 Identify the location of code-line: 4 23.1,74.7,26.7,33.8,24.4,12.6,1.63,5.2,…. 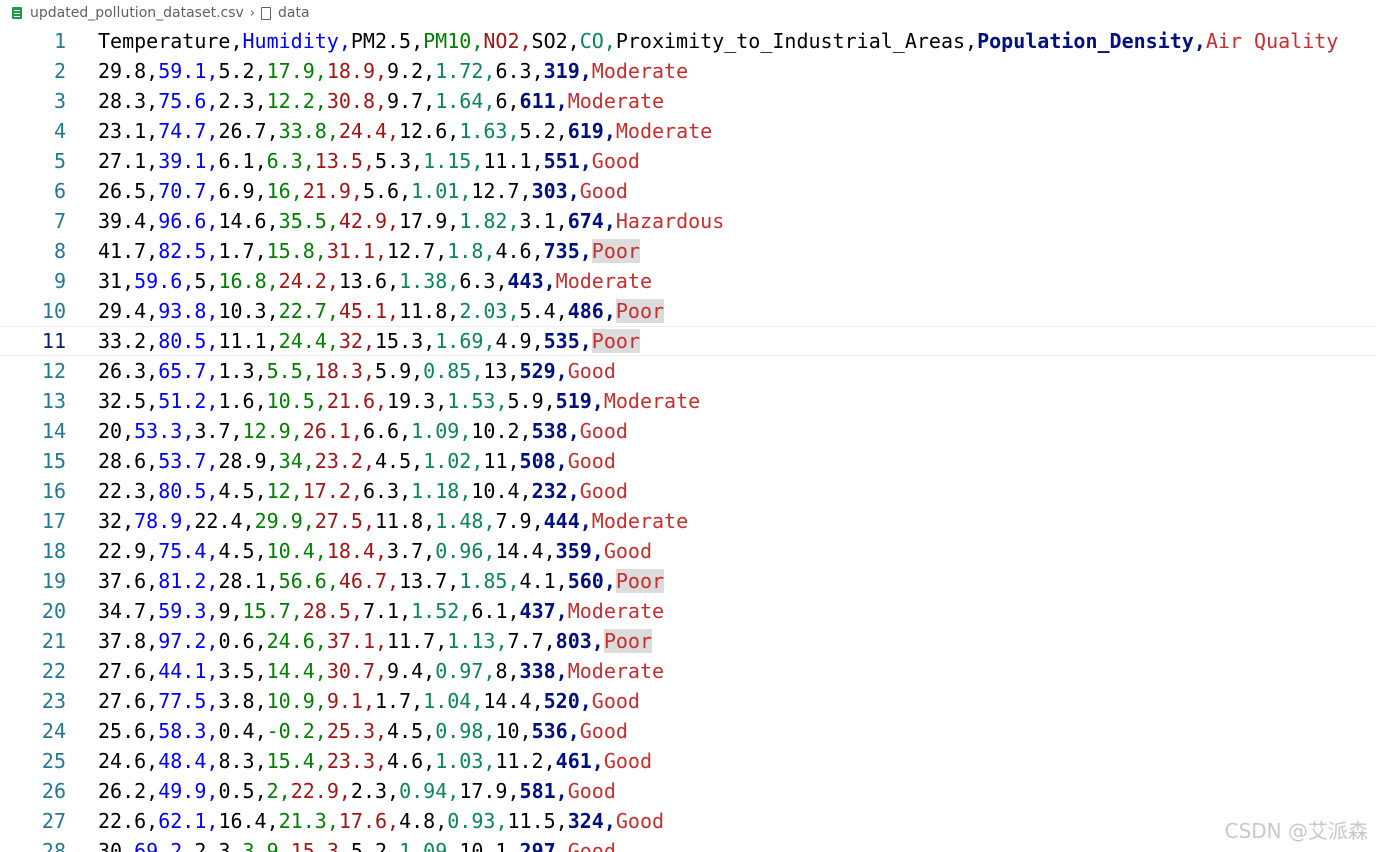
(688, 131).